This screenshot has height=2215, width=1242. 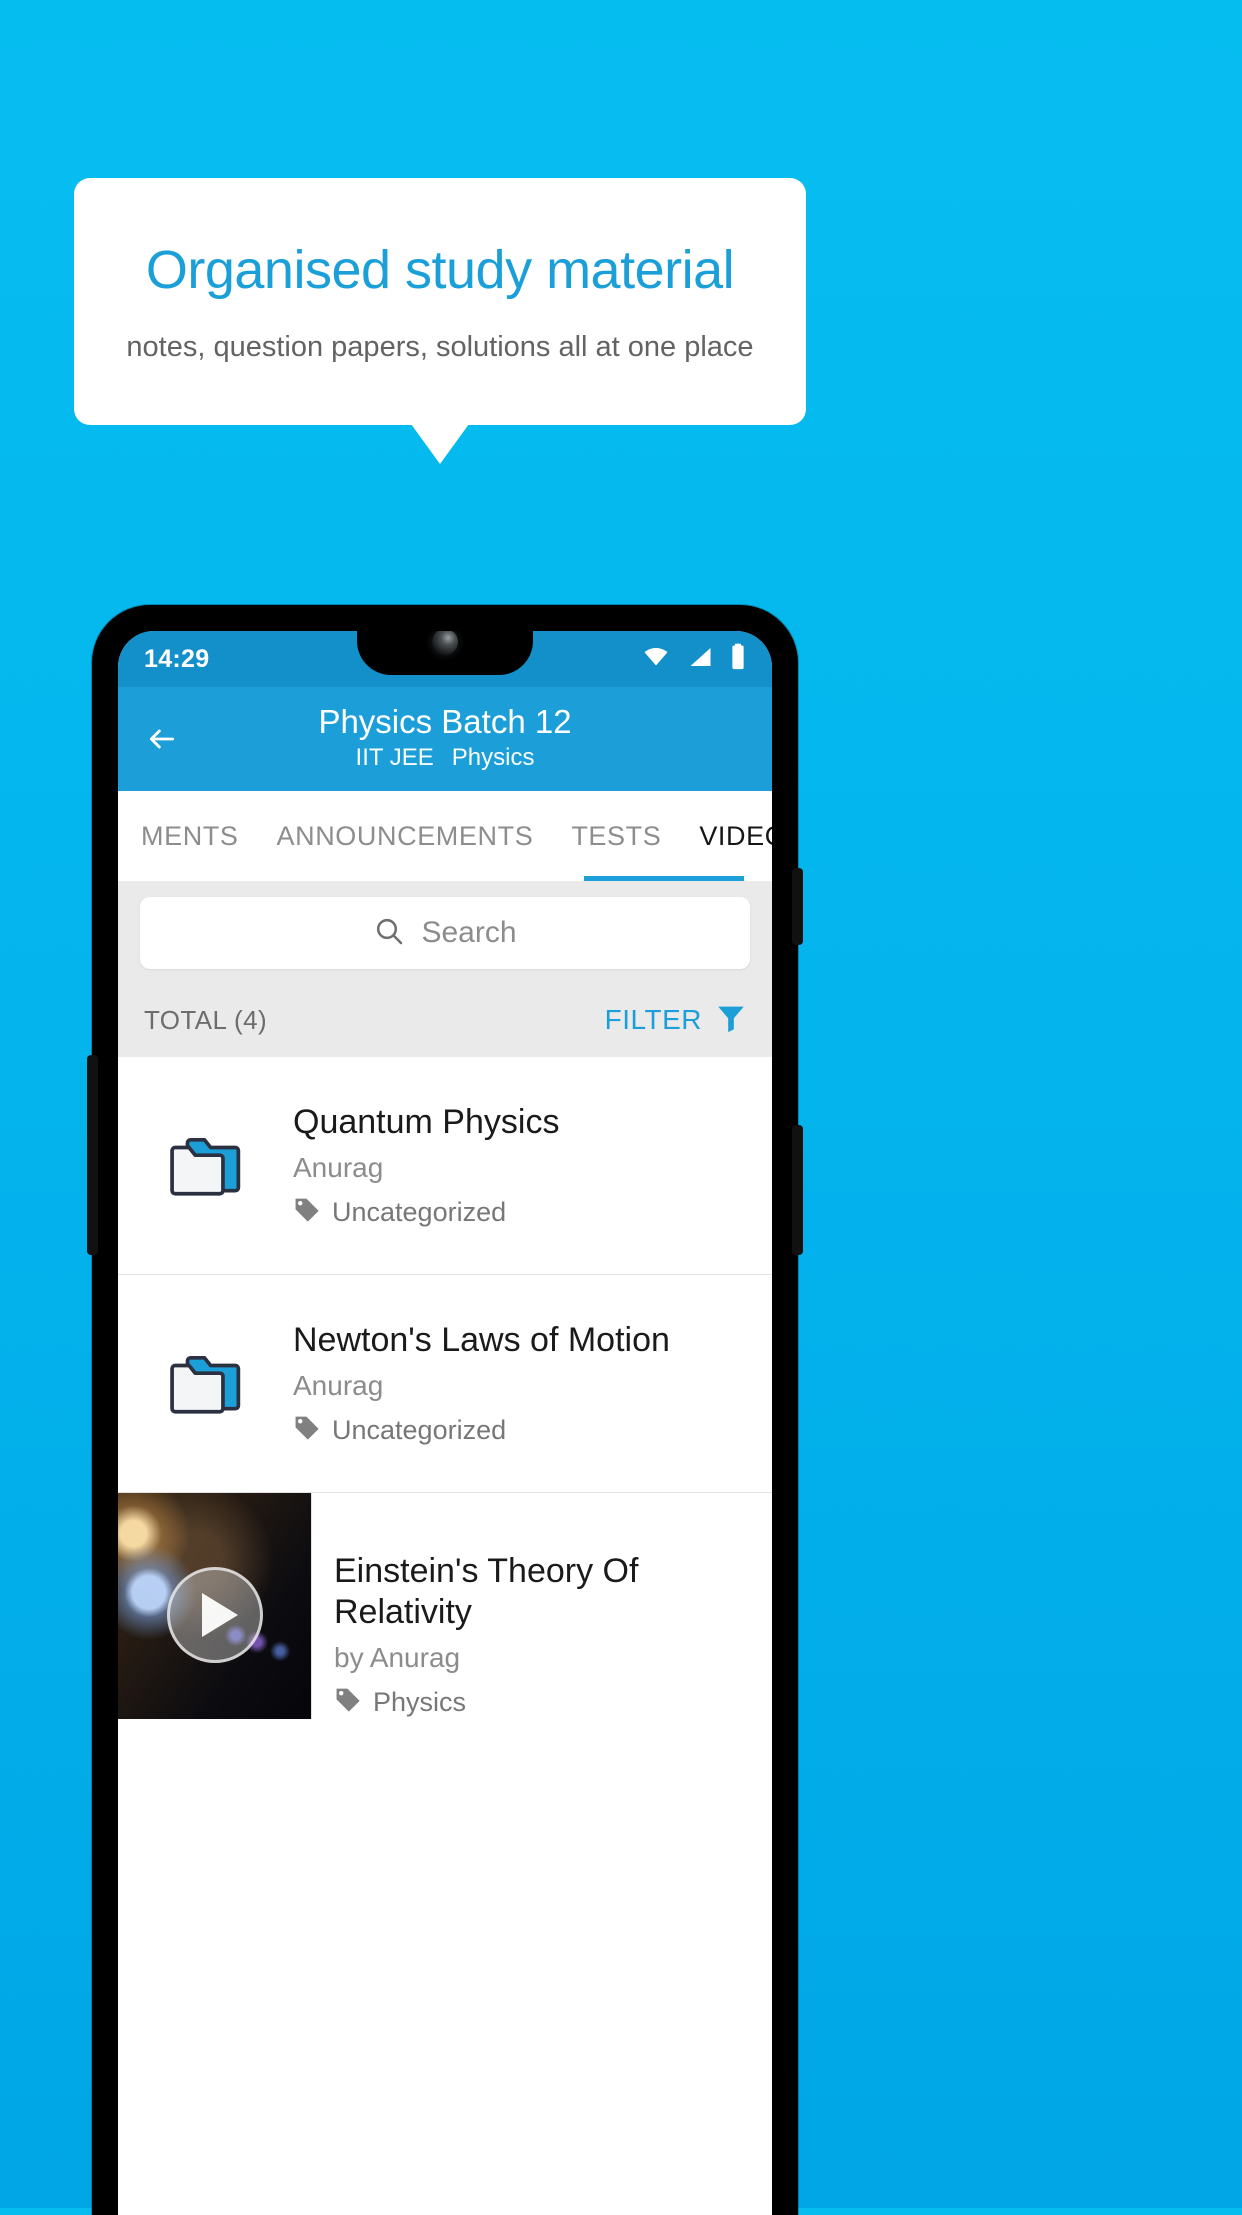 I want to click on phone-volume-button, so click(x=797, y=1190).